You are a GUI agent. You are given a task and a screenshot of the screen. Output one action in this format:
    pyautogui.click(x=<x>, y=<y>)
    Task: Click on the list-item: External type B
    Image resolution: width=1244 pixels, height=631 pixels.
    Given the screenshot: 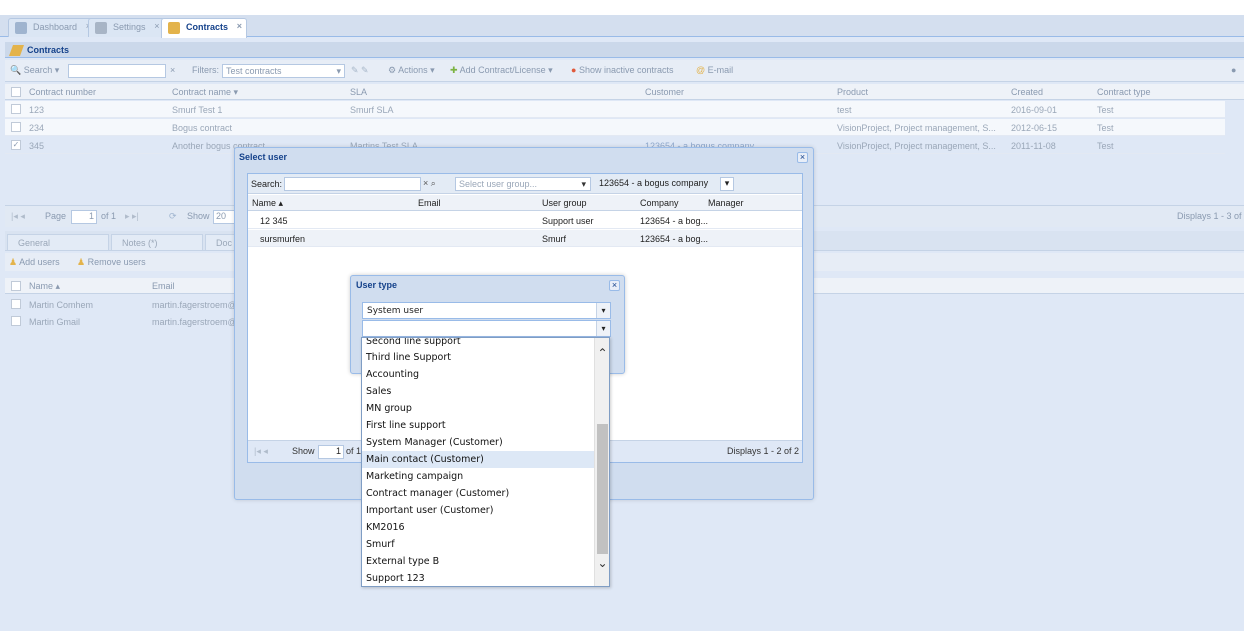 What is the action you would take?
    pyautogui.click(x=479, y=561)
    